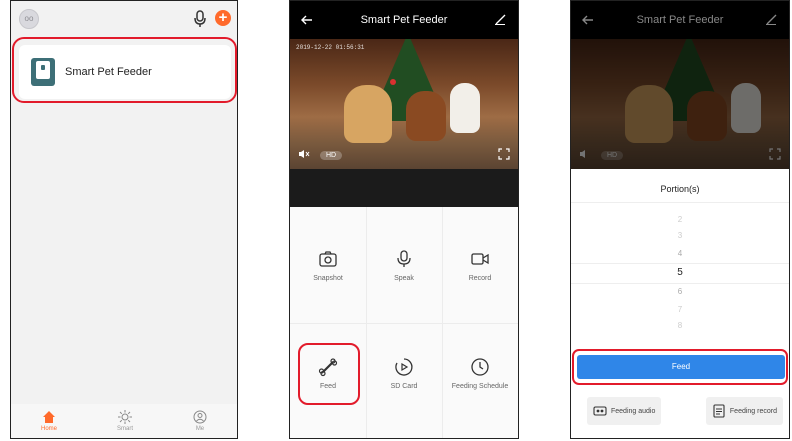 This screenshot has width=792, height=441. I want to click on picker-selected: 5, so click(680, 272).